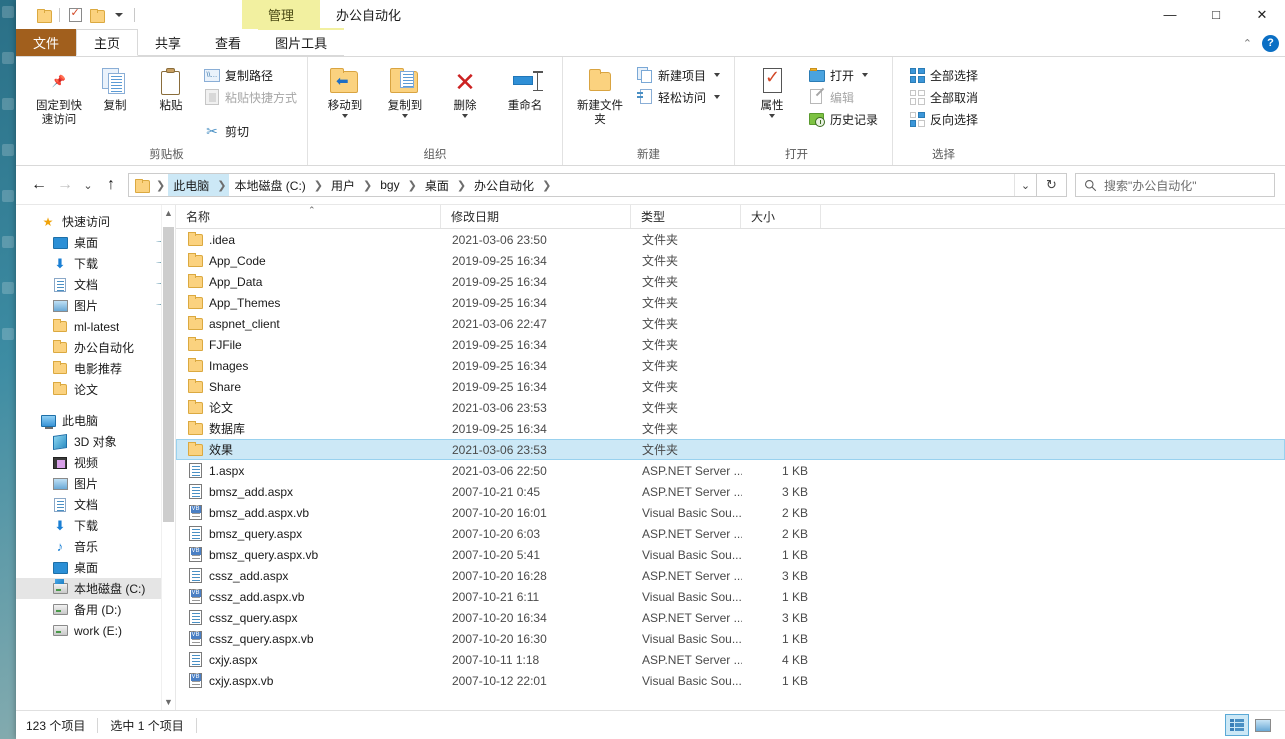  I want to click on scrollbar-thumb, so click(168, 374).